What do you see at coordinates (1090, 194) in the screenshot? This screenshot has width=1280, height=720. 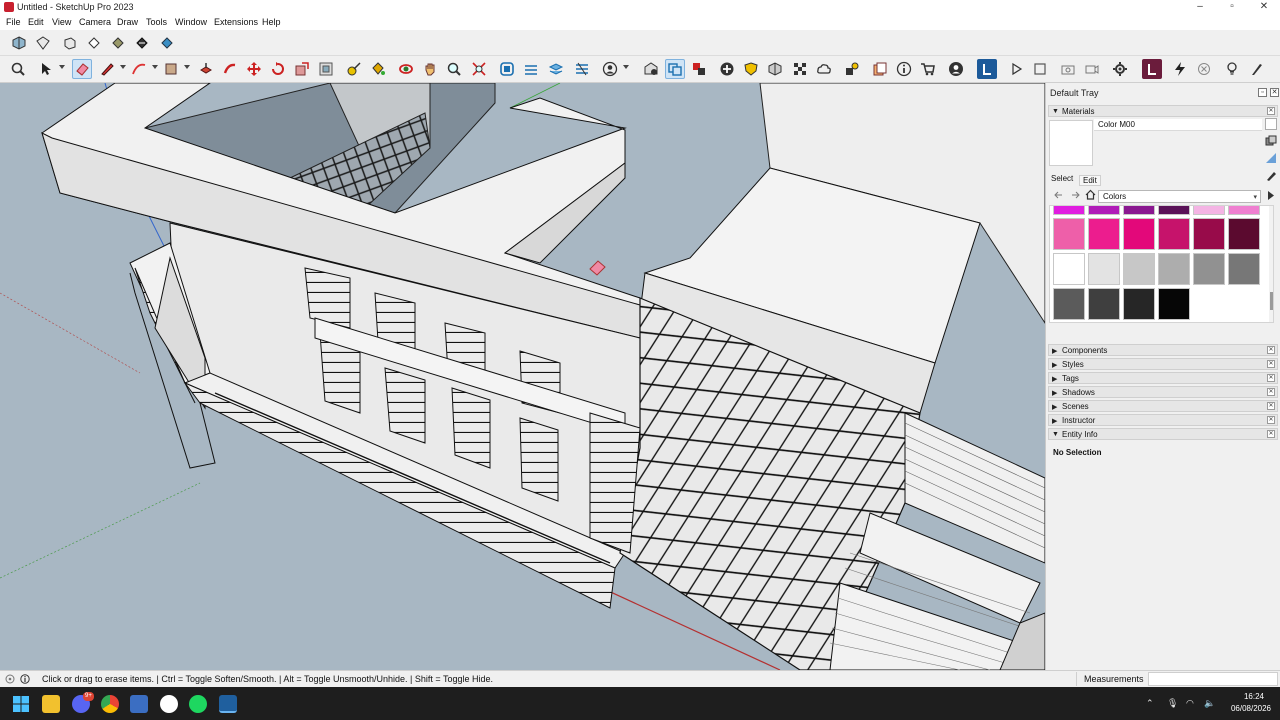 I see `home-icon` at bounding box center [1090, 194].